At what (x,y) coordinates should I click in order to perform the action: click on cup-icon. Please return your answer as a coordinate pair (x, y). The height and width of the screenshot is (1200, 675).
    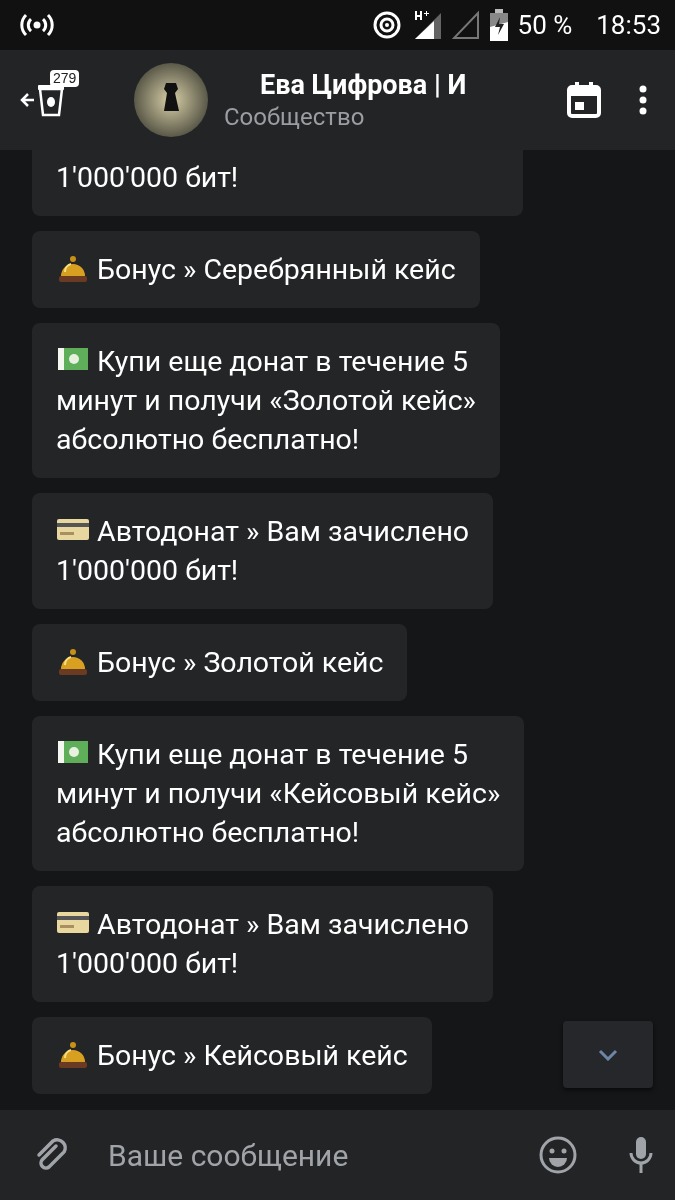
    Looking at the image, I should click on (51, 100).